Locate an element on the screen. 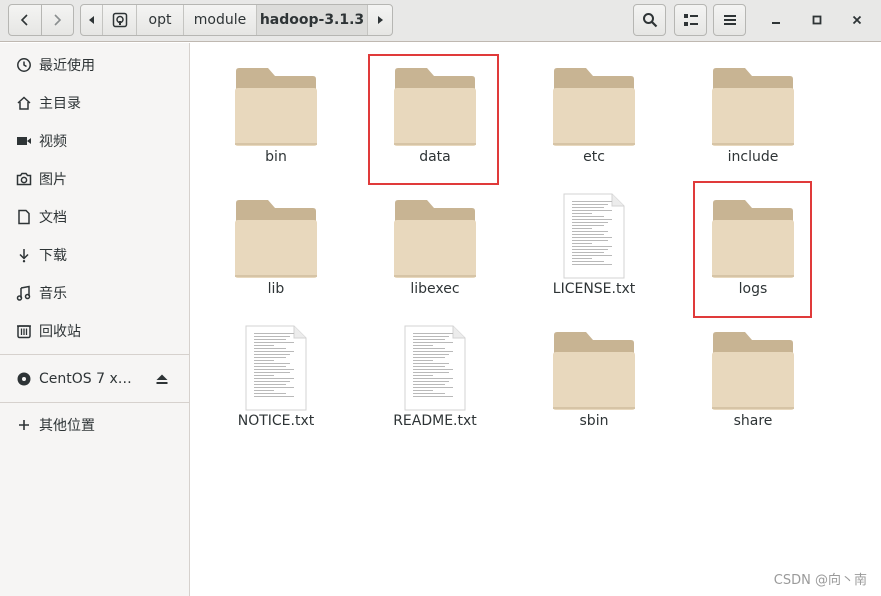  triangle-right-icon is located at coordinates (380, 20).